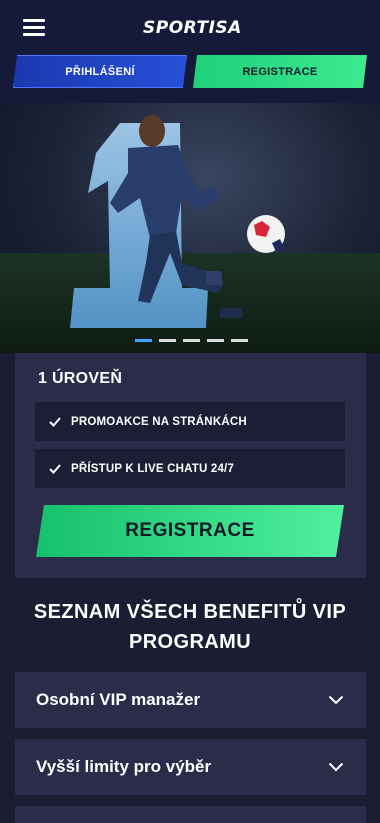 The height and width of the screenshot is (823, 380). Describe the element at coordinates (190, 612) in the screenshot. I see `benefits-title-line1: SEZNAM VŠECH BENEFITŮ VIP` at that location.